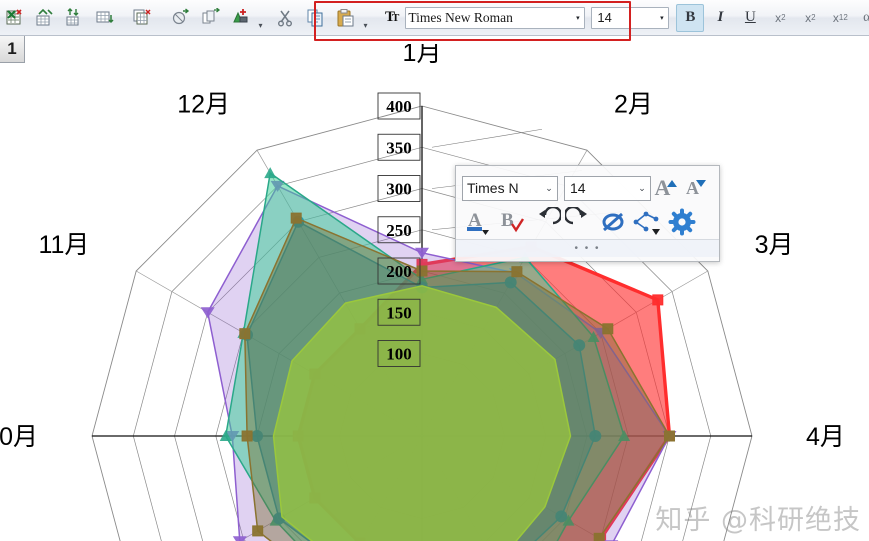 This screenshot has width=869, height=541. Describe the element at coordinates (604, 17) in the screenshot. I see `font-size-value: 14` at that location.